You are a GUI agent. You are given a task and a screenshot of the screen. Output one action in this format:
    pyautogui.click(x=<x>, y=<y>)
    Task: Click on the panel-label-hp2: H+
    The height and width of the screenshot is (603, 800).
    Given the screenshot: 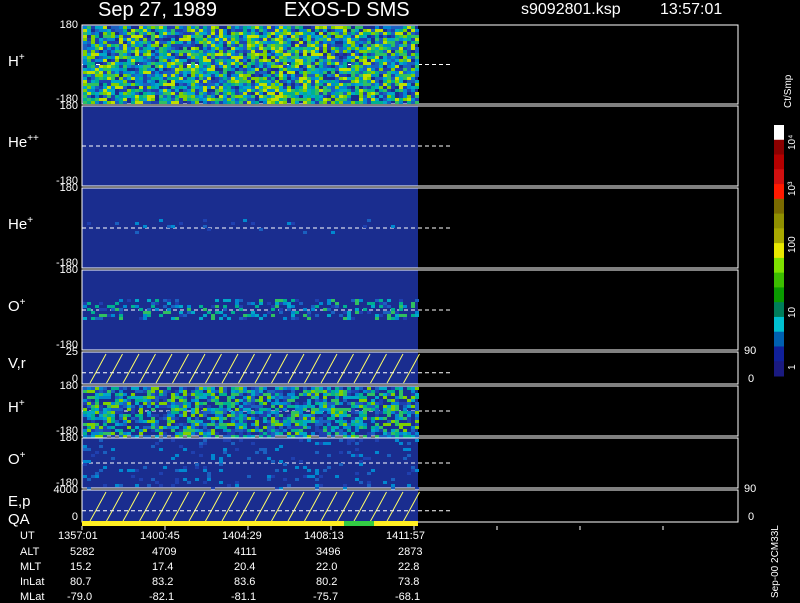 What is the action you would take?
    pyautogui.click(x=16, y=407)
    